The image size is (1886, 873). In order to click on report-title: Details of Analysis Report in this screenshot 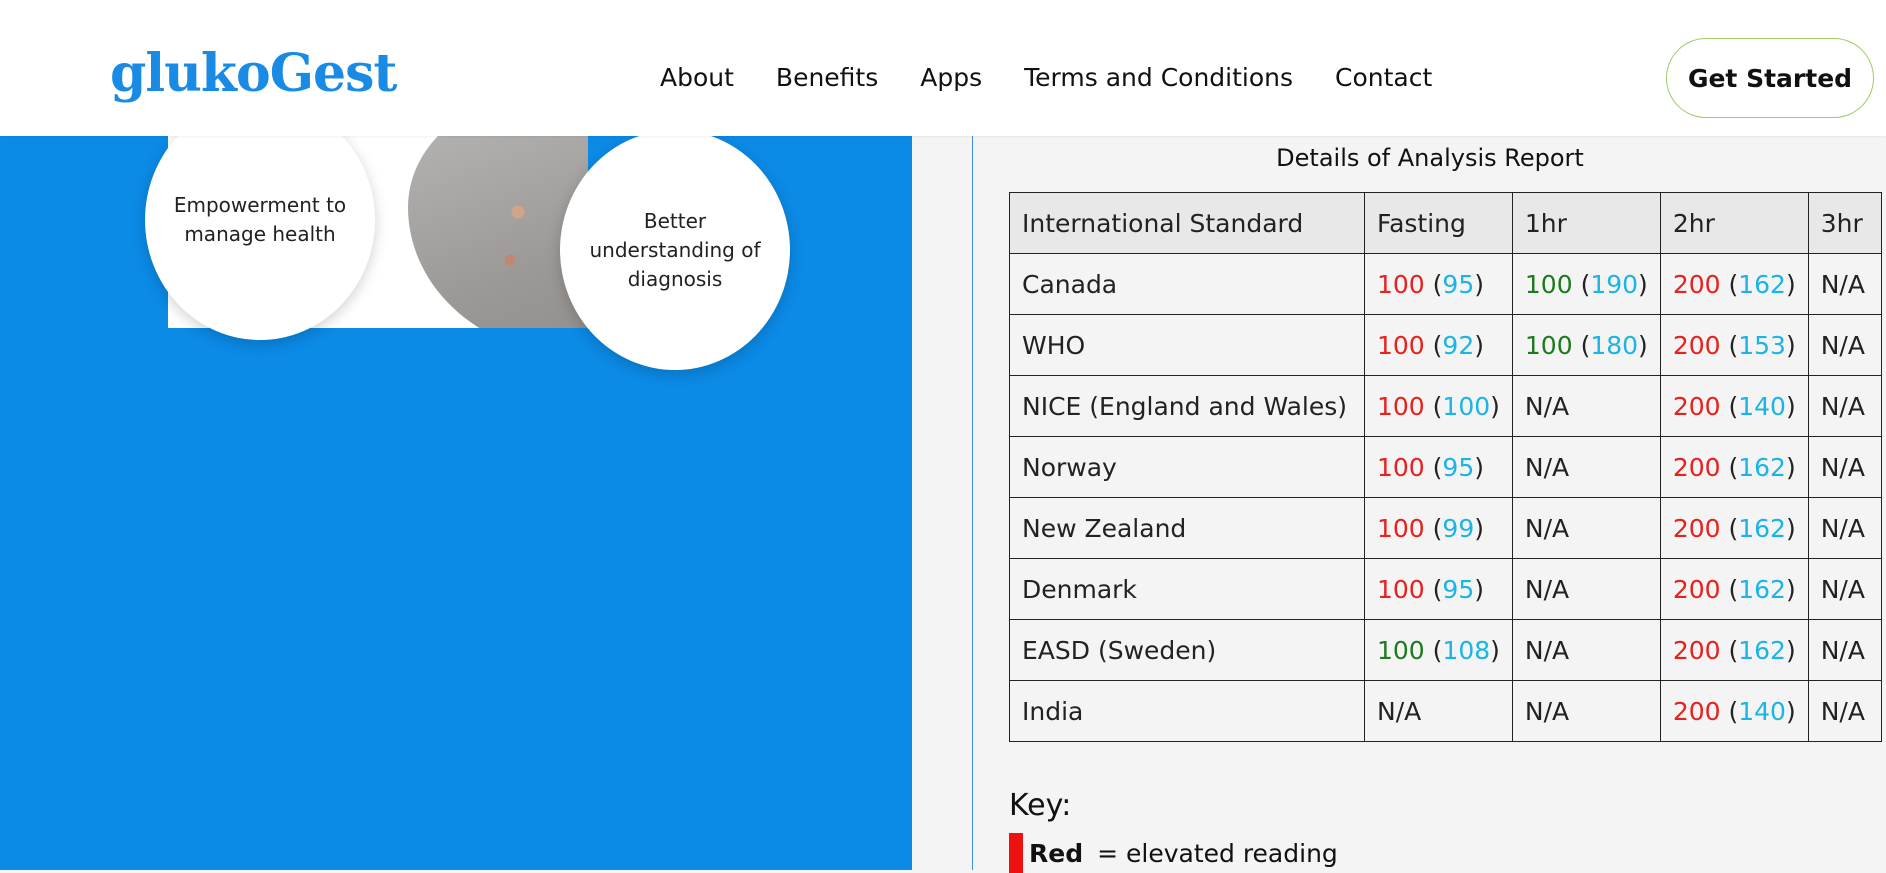, I will do `click(1430, 158)`.